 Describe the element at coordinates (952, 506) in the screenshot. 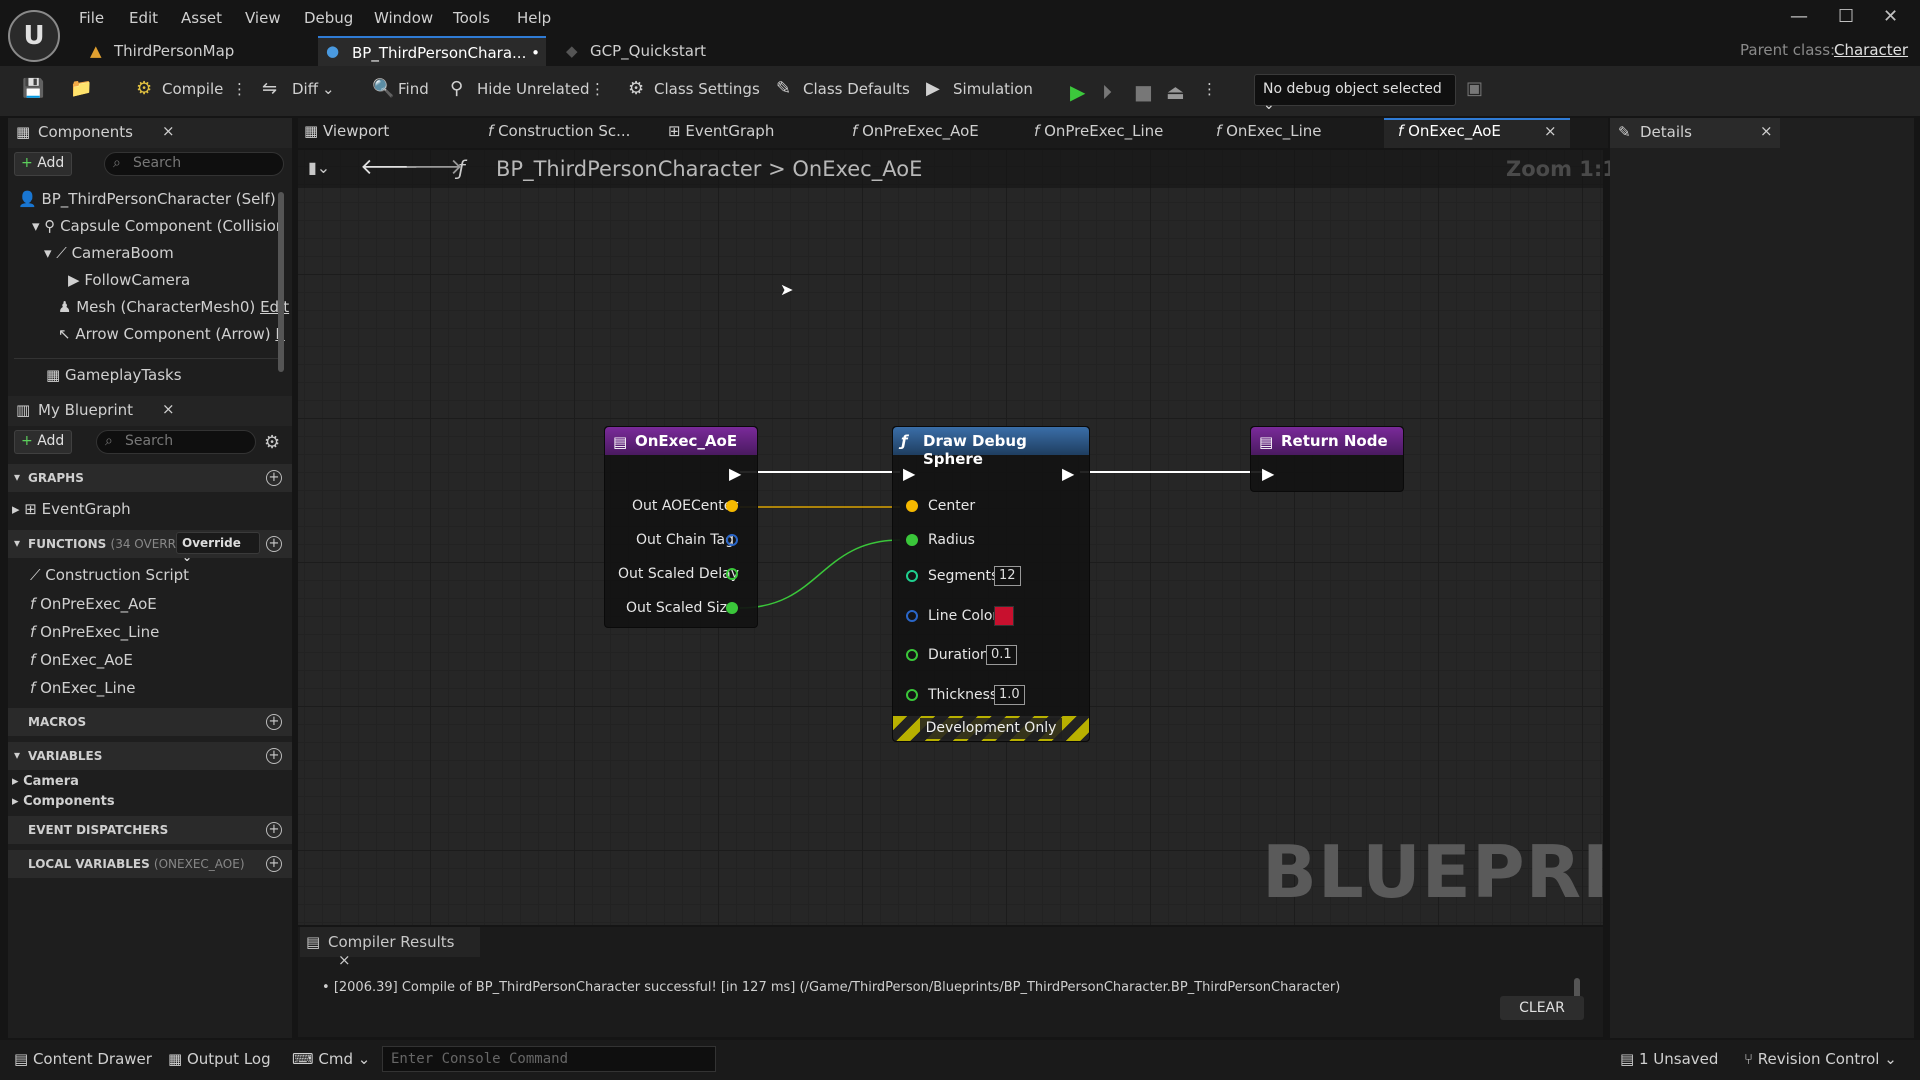

I see `pin-center: Center` at that location.